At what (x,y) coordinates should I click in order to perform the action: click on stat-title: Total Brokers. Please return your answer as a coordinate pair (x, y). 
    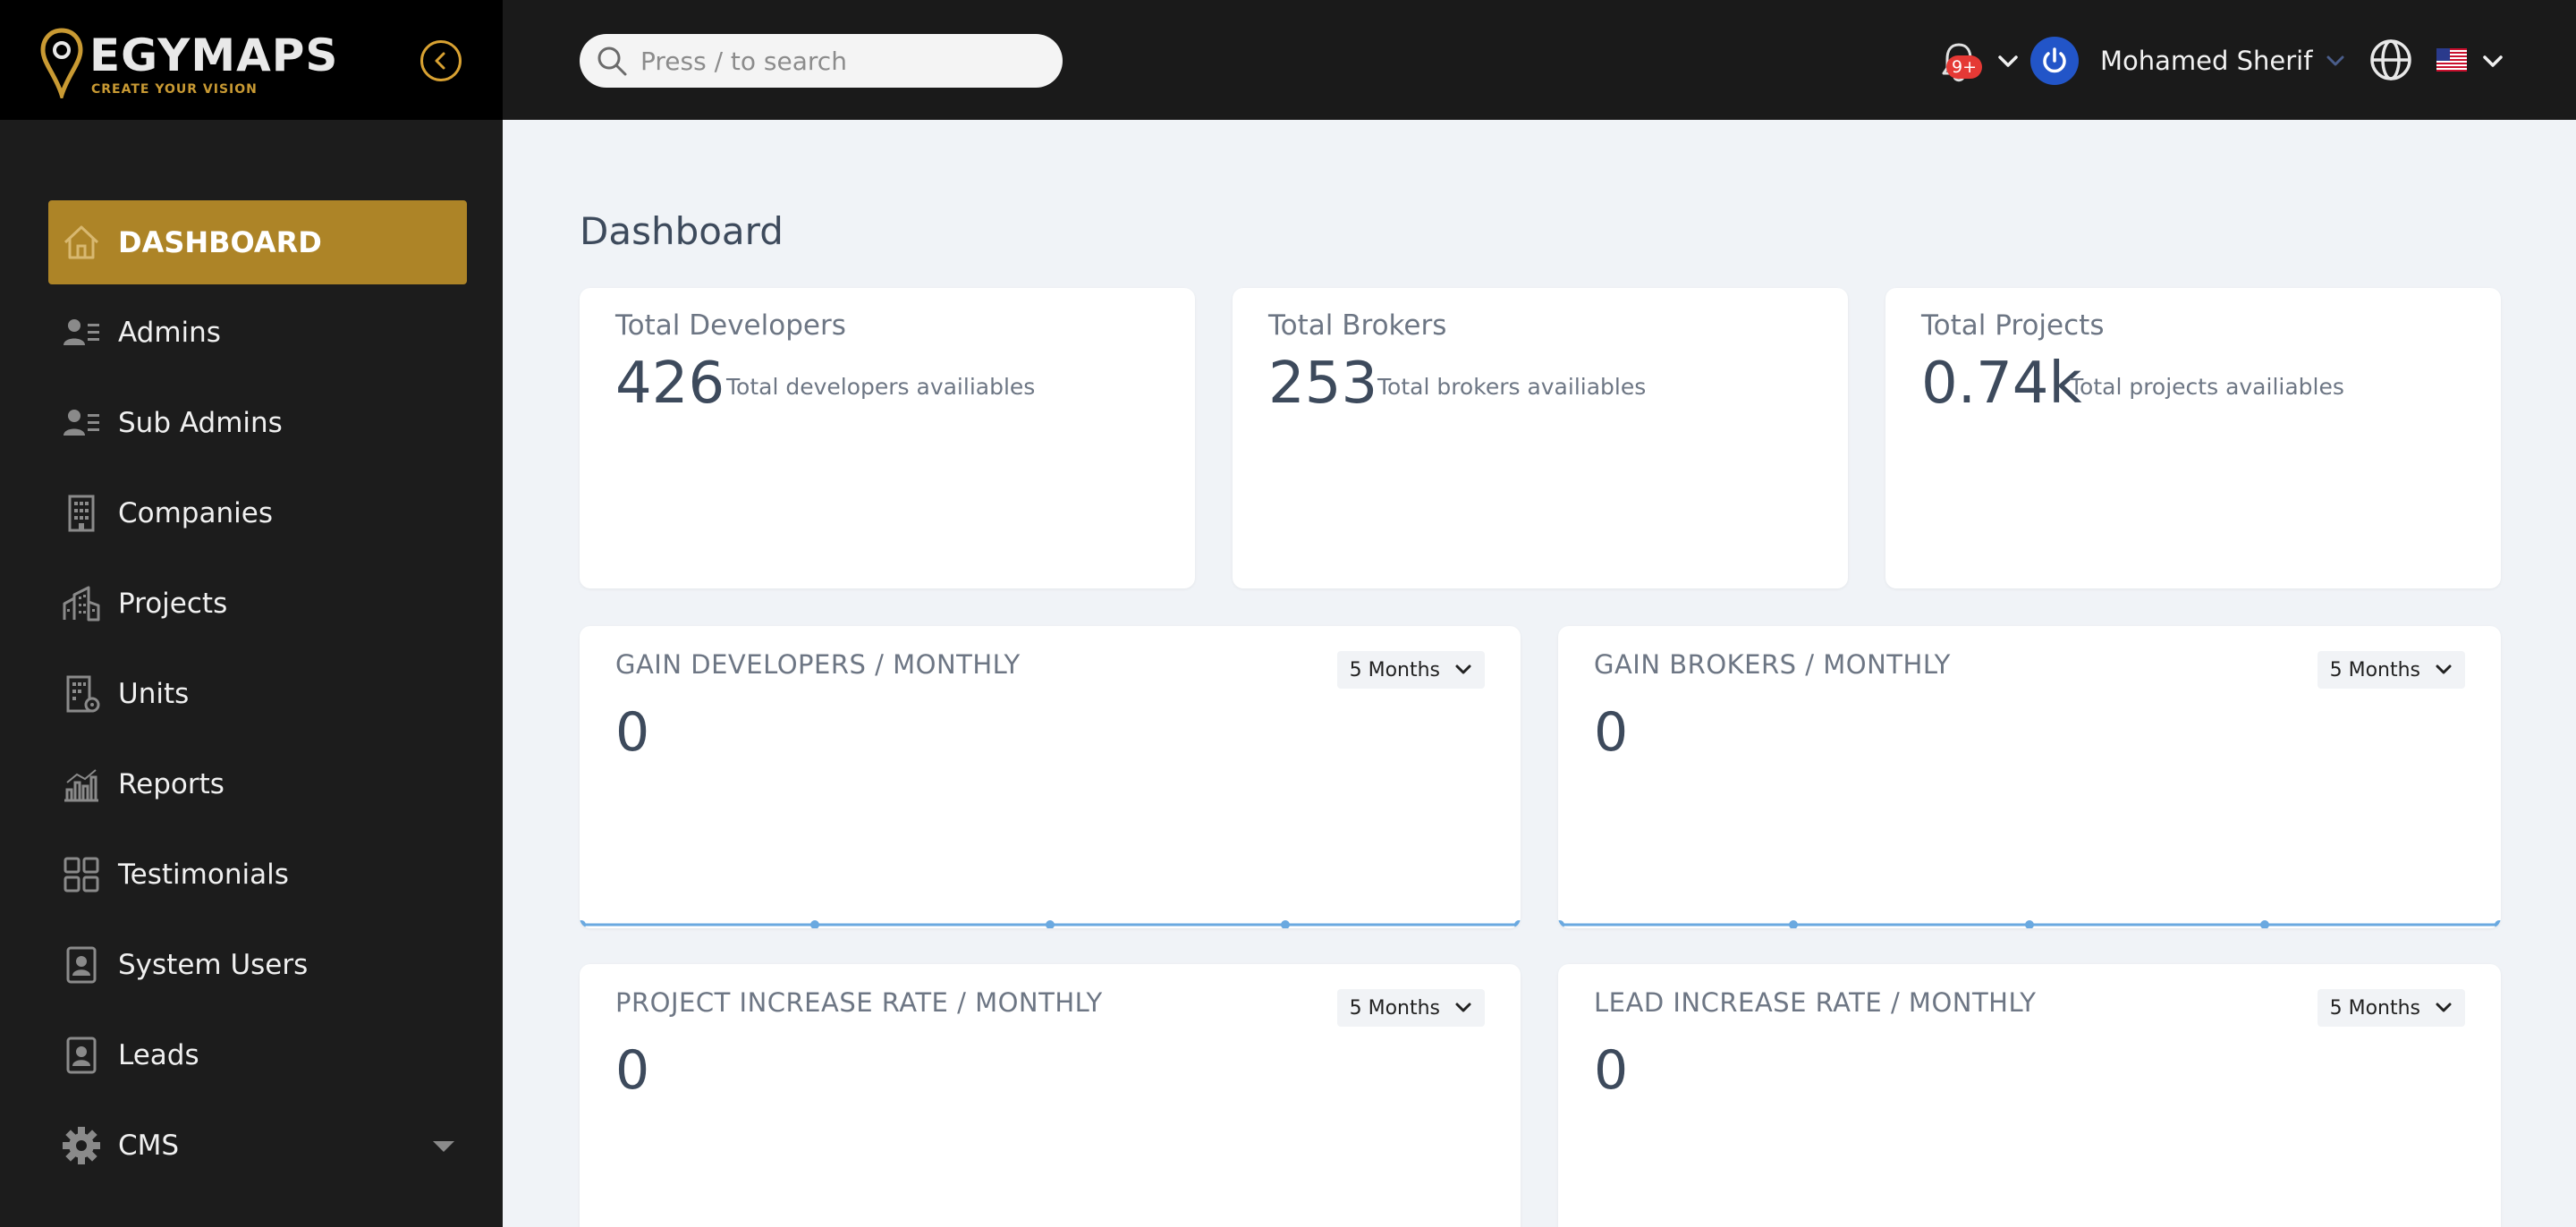
    Looking at the image, I should click on (1357, 325).